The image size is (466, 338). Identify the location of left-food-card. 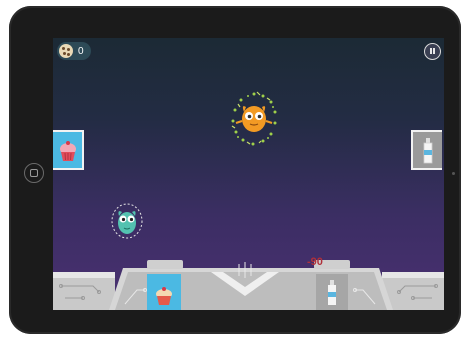
(68, 150).